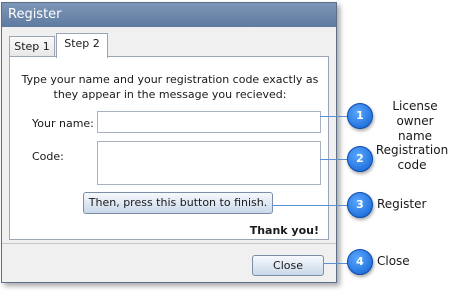 Image resolution: width=463 pixels, height=299 pixels. What do you see at coordinates (169, 15) in the screenshot?
I see `window-title: Register` at bounding box center [169, 15].